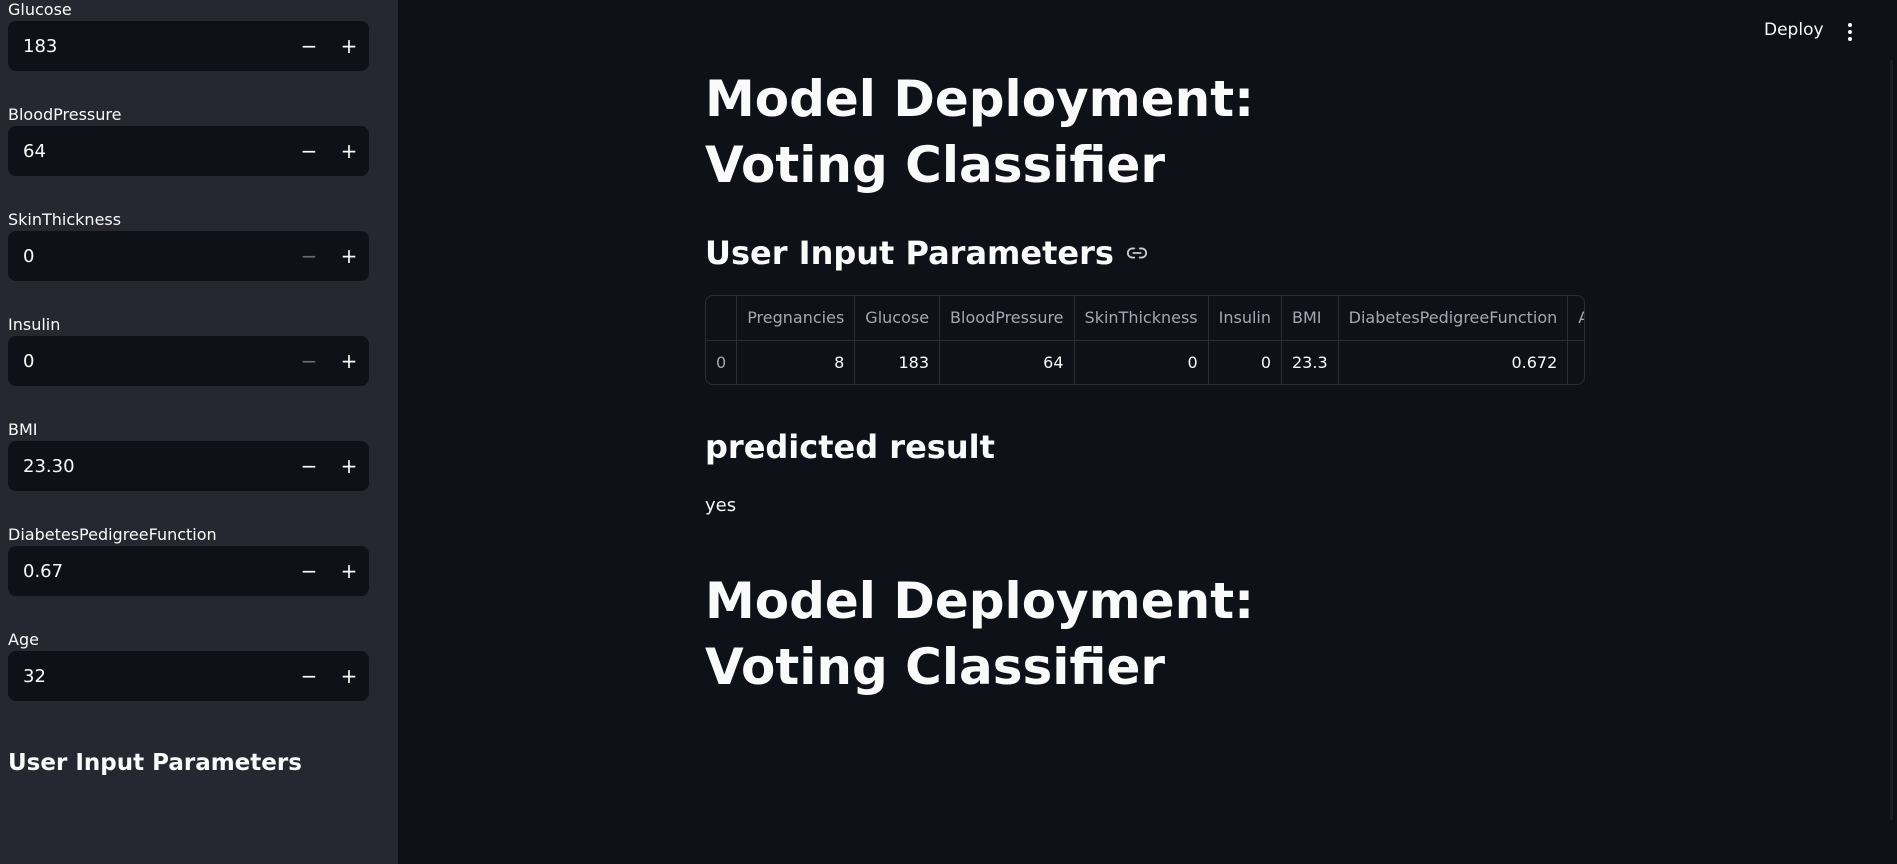 This screenshot has width=1897, height=864. Describe the element at coordinates (309, 151) in the screenshot. I see `bloodpressure-decrement-button: −` at that location.